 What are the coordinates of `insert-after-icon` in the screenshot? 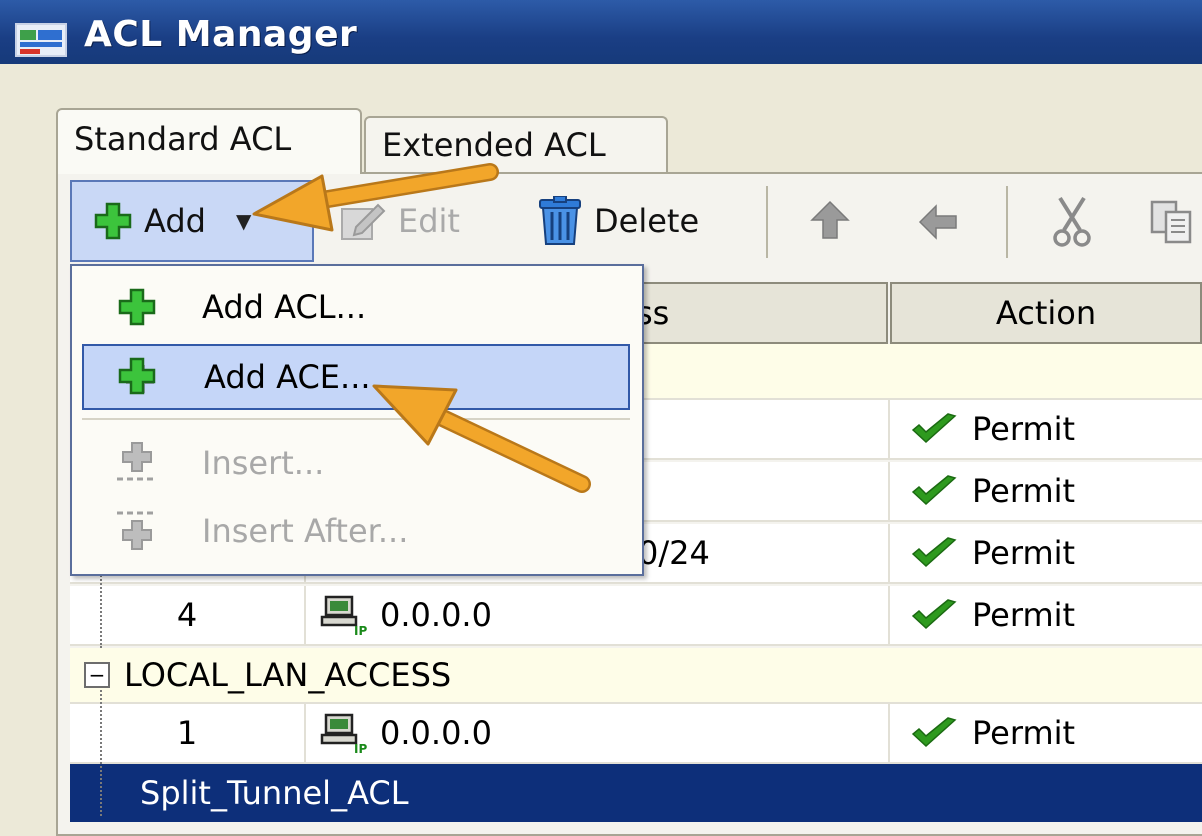 It's located at (137, 531).